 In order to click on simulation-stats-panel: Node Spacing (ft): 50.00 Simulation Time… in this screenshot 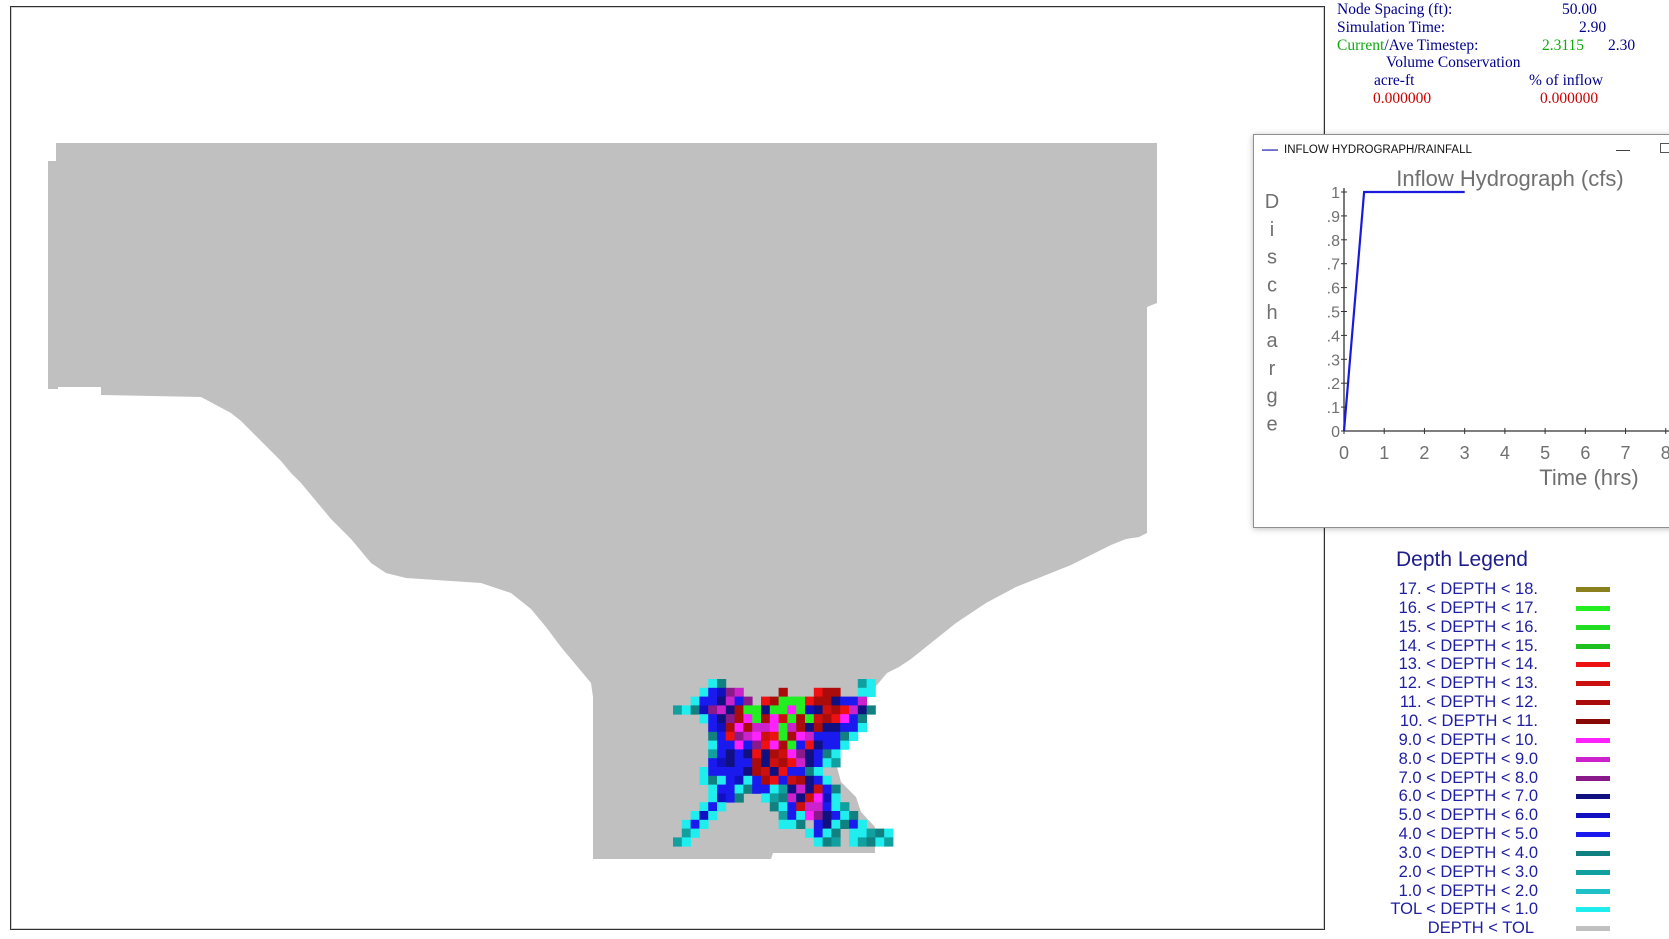, I will do `click(1501, 60)`.